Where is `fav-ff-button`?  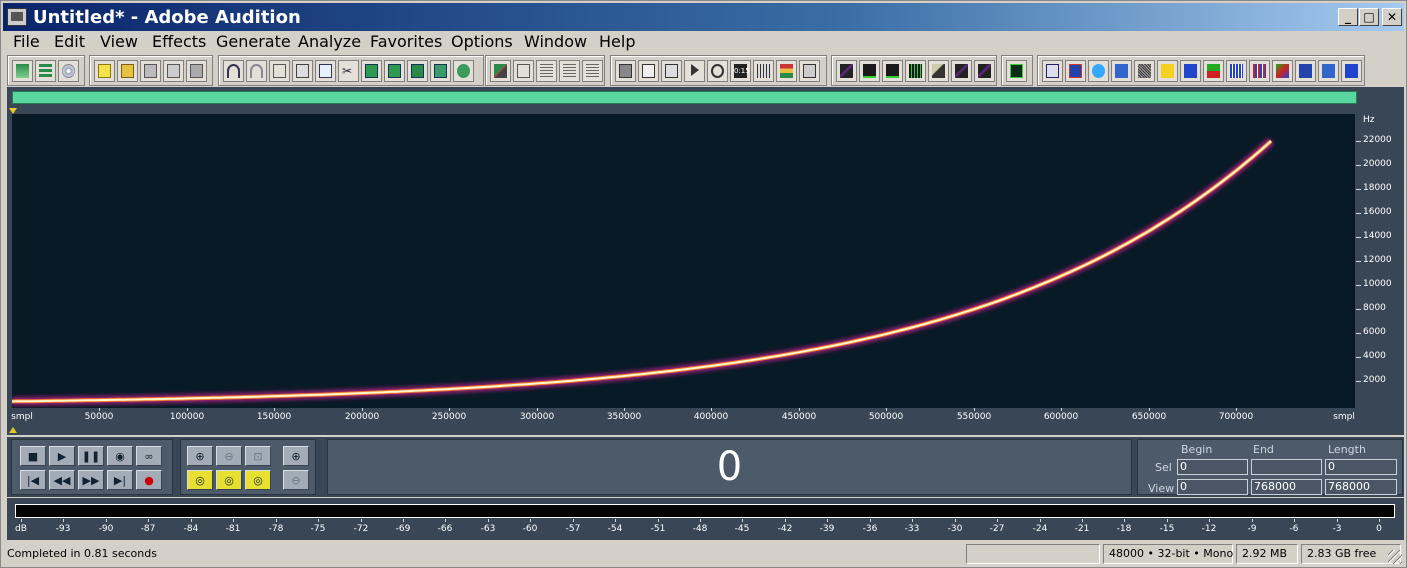
fav-ff-button is located at coordinates (1190, 71).